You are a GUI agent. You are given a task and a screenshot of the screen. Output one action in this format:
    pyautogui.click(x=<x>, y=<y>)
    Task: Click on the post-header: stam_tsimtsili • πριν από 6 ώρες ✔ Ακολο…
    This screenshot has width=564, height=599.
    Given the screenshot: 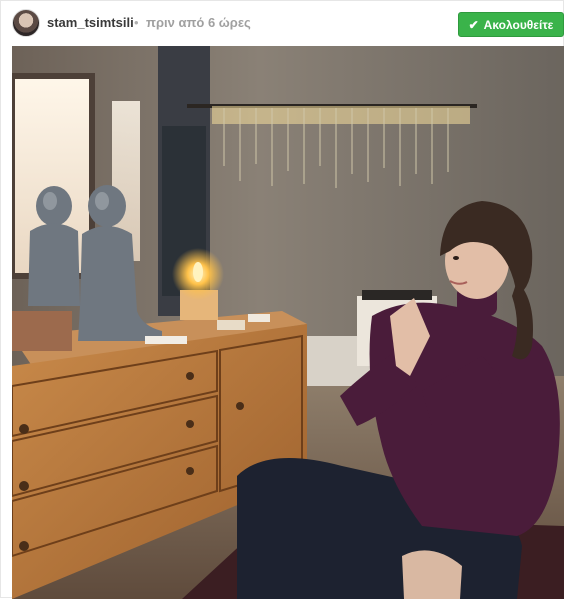 What is the action you would take?
    pyautogui.click(x=282, y=23)
    